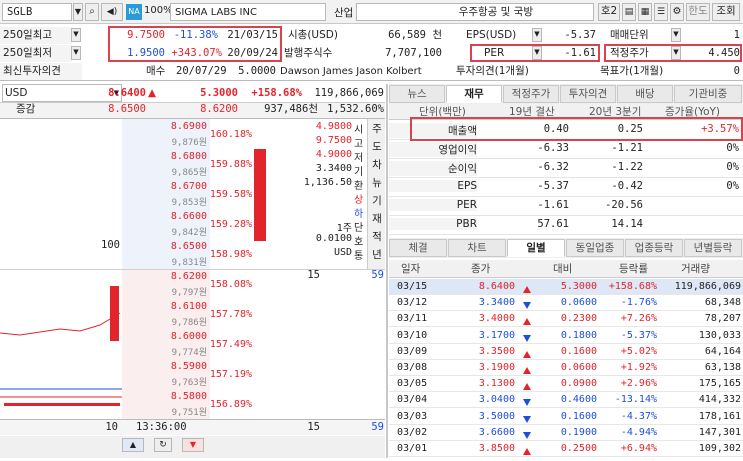 This screenshot has height=461, width=743. I want to click on tab-news: 뉴스, so click(417, 94).